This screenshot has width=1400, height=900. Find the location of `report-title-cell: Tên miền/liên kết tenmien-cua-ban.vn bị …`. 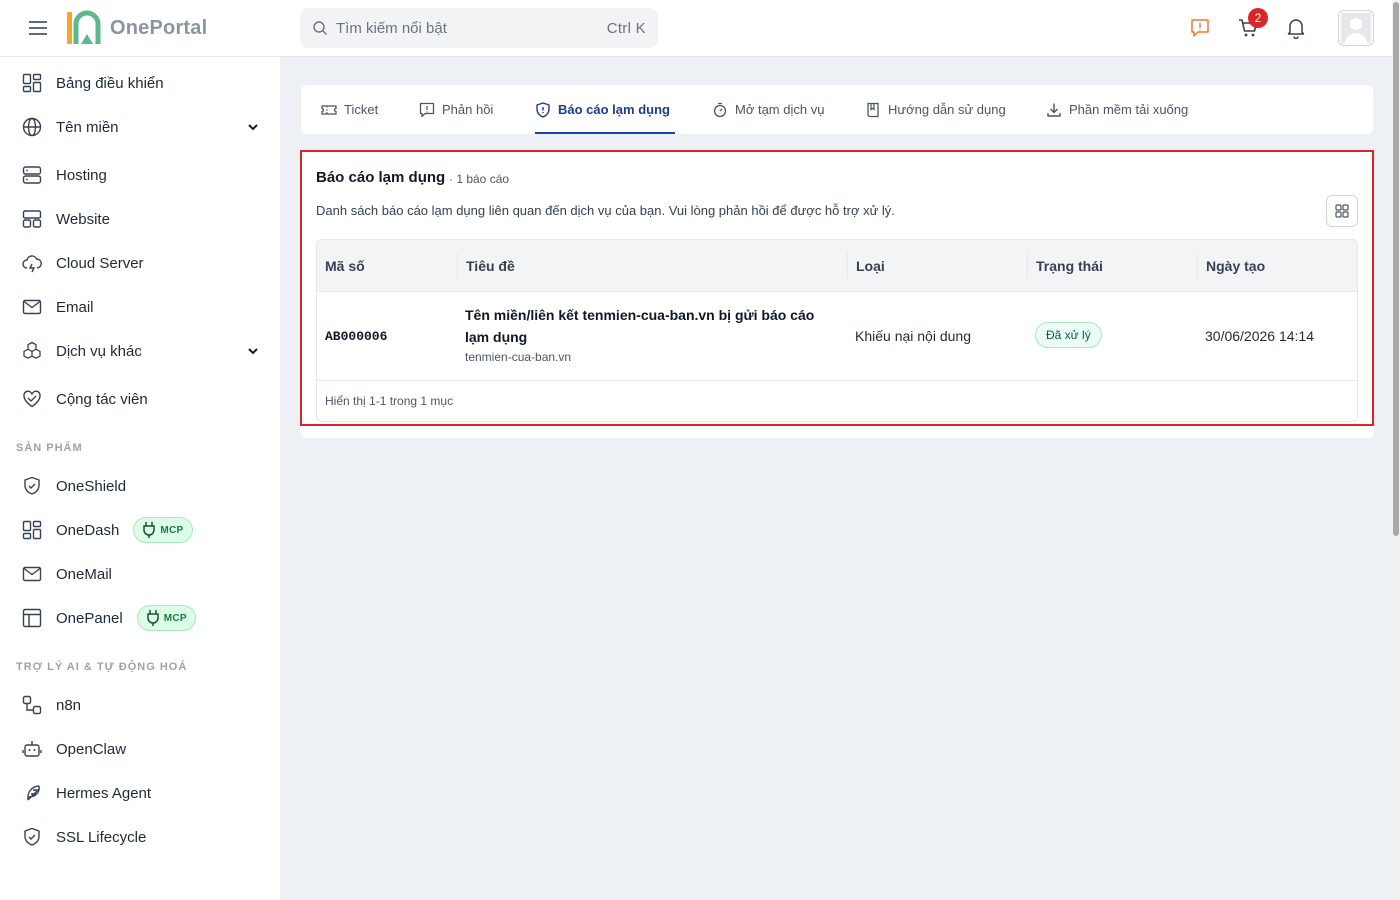

report-title-cell: Tên miền/liên kết tenmien-cua-ban.vn bị … is located at coordinates (640, 334).